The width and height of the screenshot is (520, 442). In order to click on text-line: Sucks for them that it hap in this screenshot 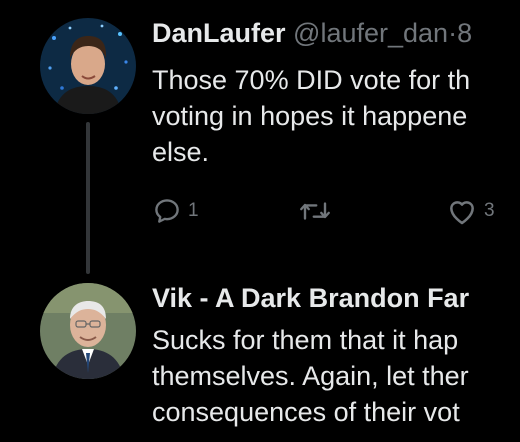, I will do `click(305, 340)`.